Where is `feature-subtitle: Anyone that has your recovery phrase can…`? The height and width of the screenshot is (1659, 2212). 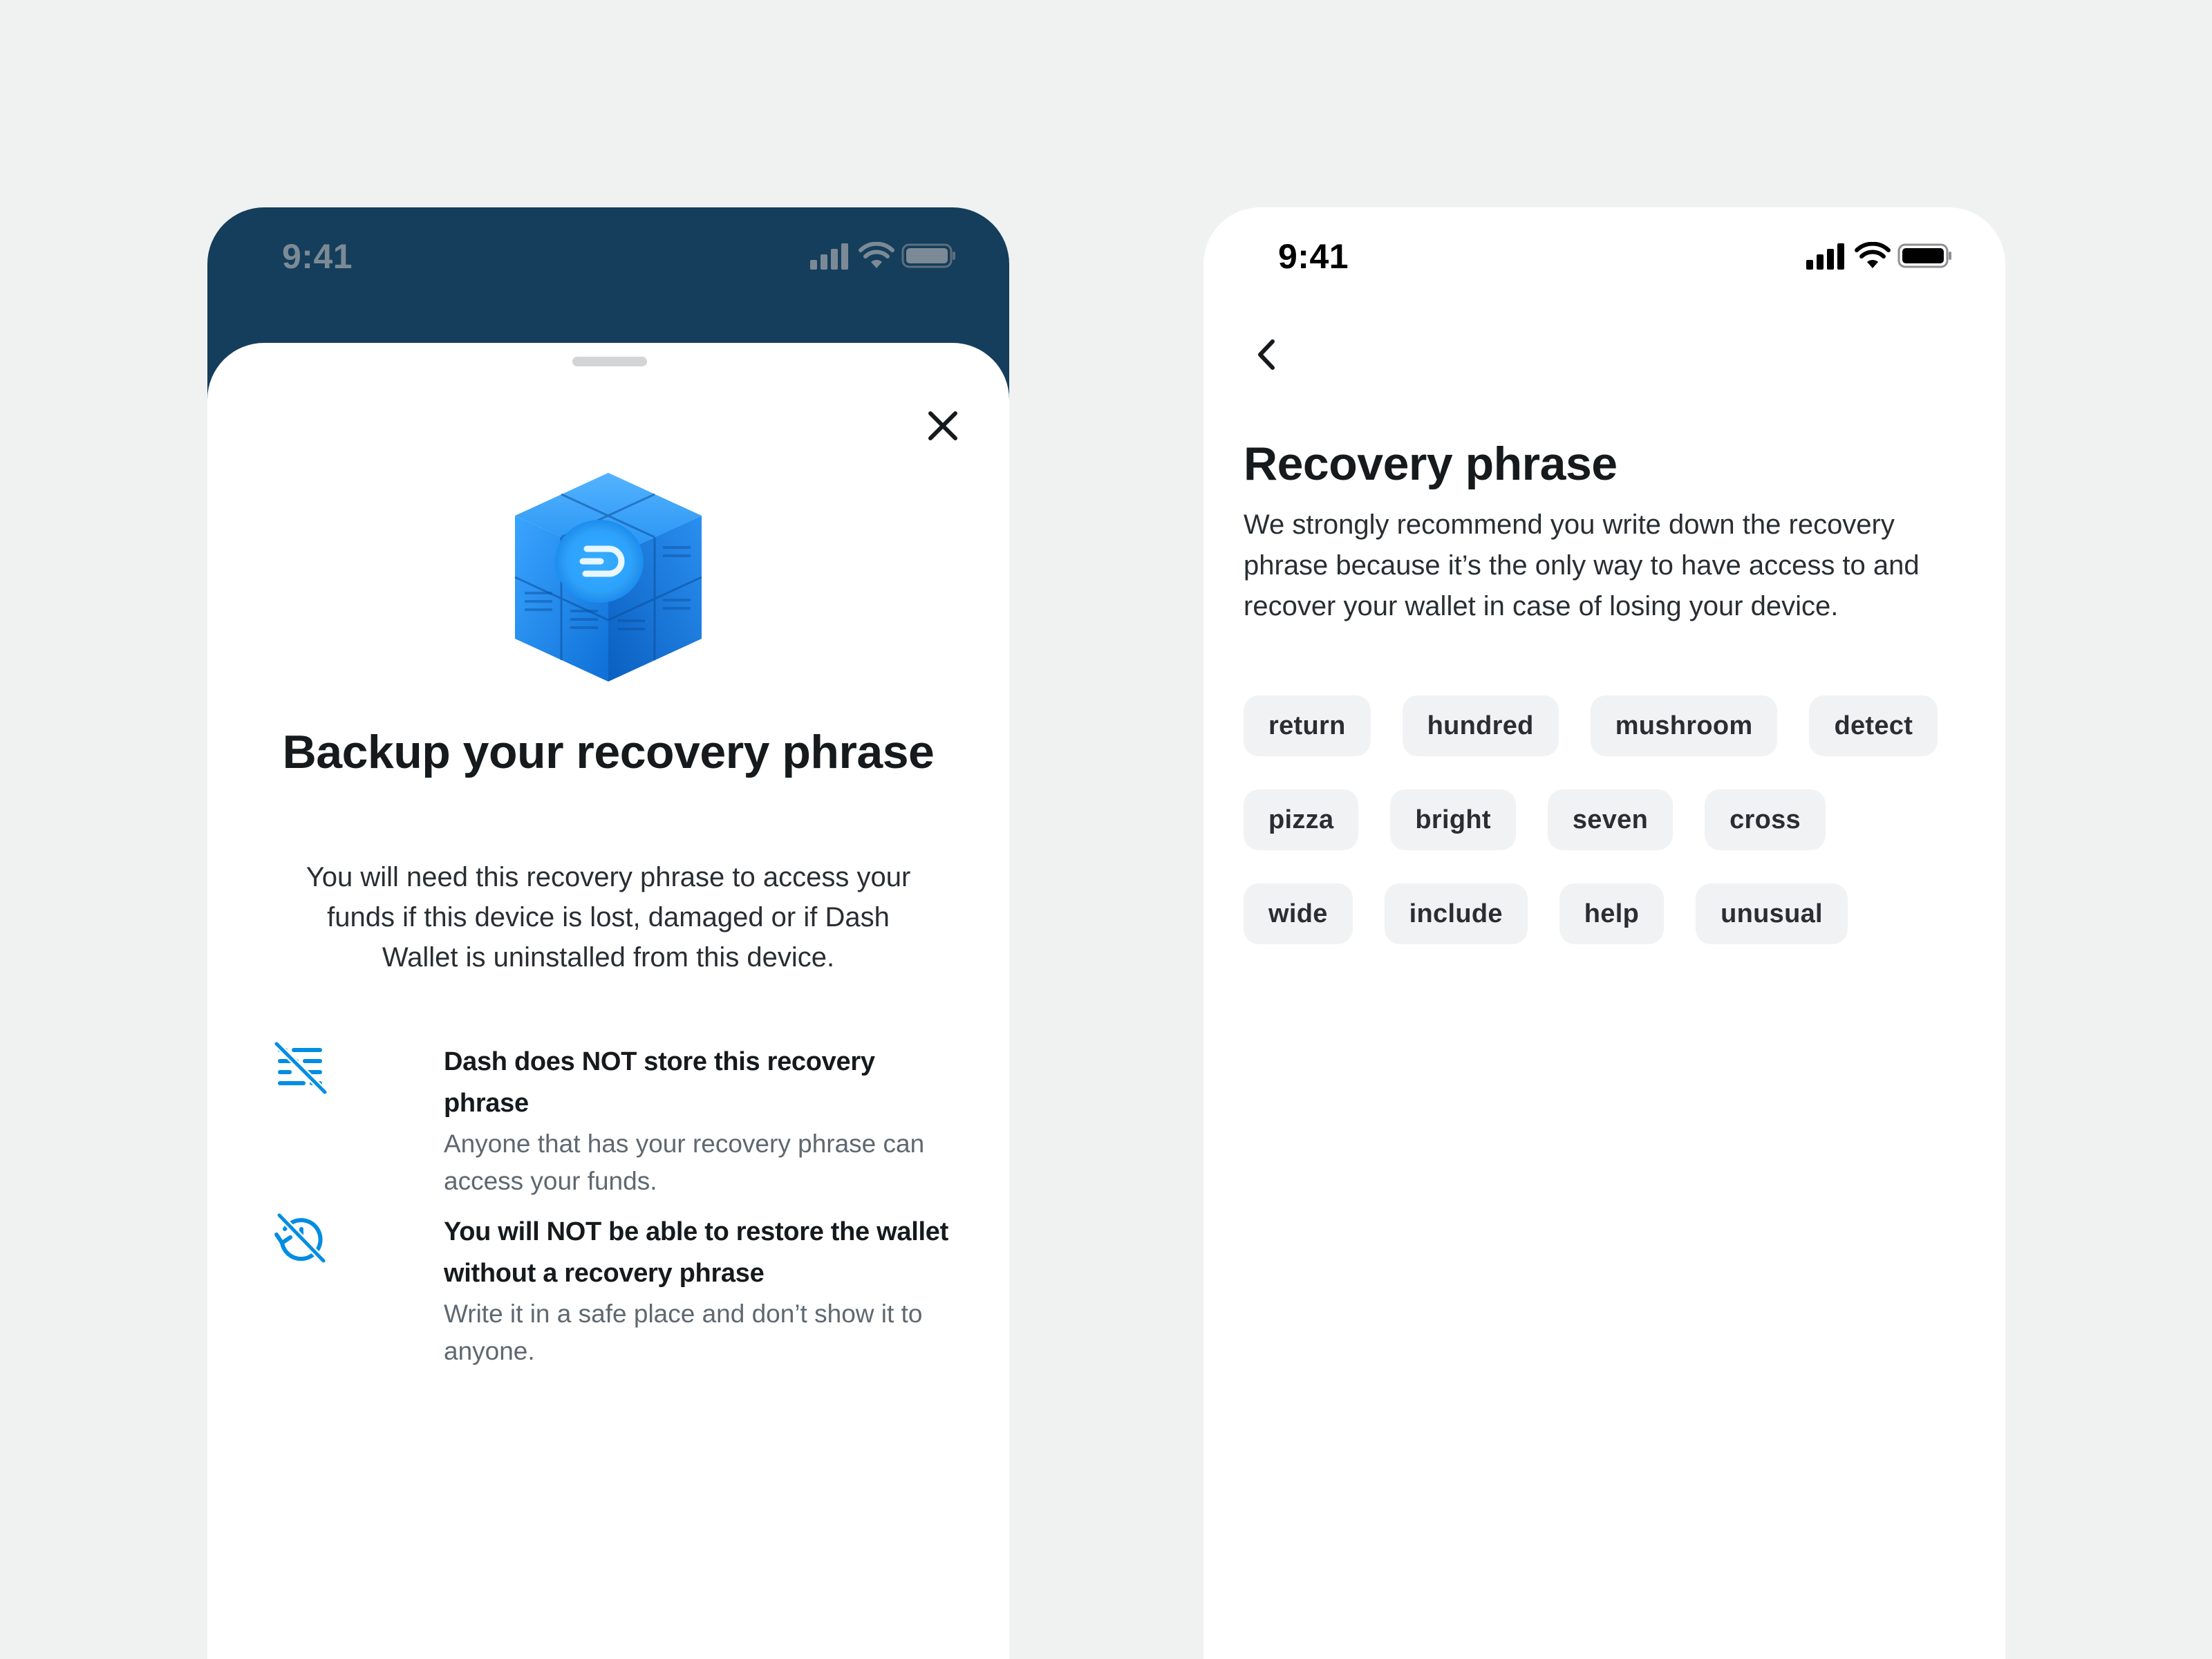 feature-subtitle: Anyone that has your recovery phrase can… is located at coordinates (684, 1162).